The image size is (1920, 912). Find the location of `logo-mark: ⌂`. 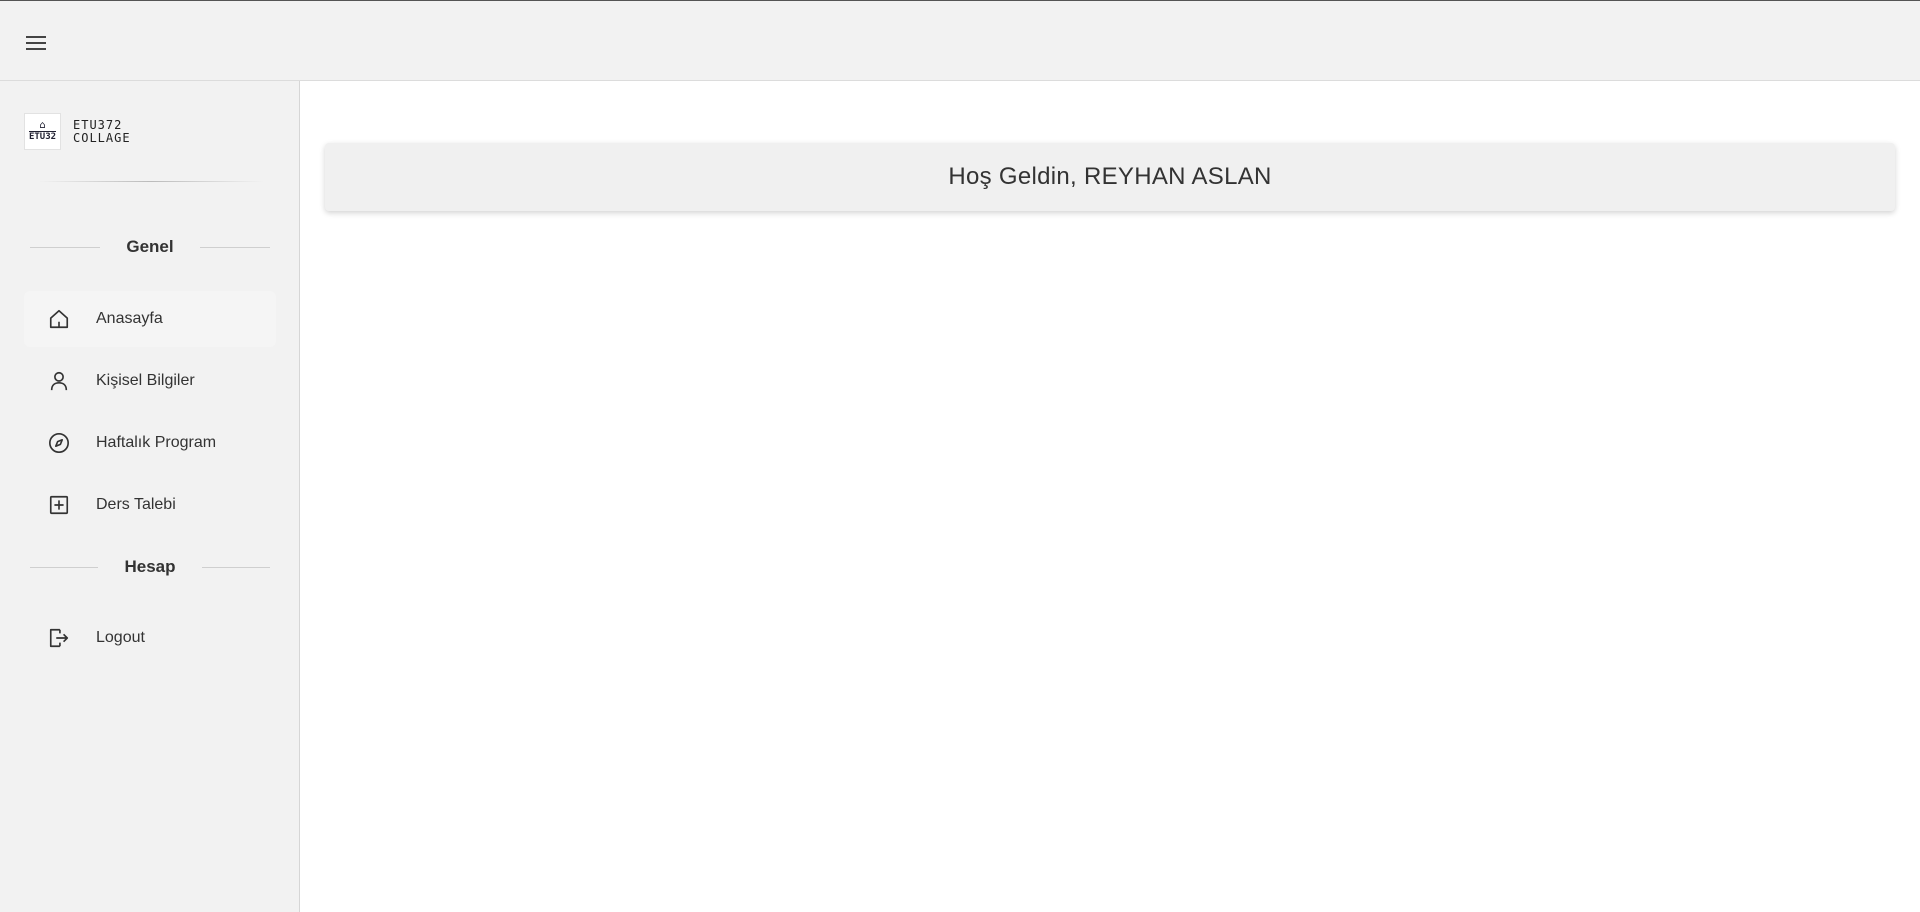

logo-mark: ⌂ is located at coordinates (42, 125).